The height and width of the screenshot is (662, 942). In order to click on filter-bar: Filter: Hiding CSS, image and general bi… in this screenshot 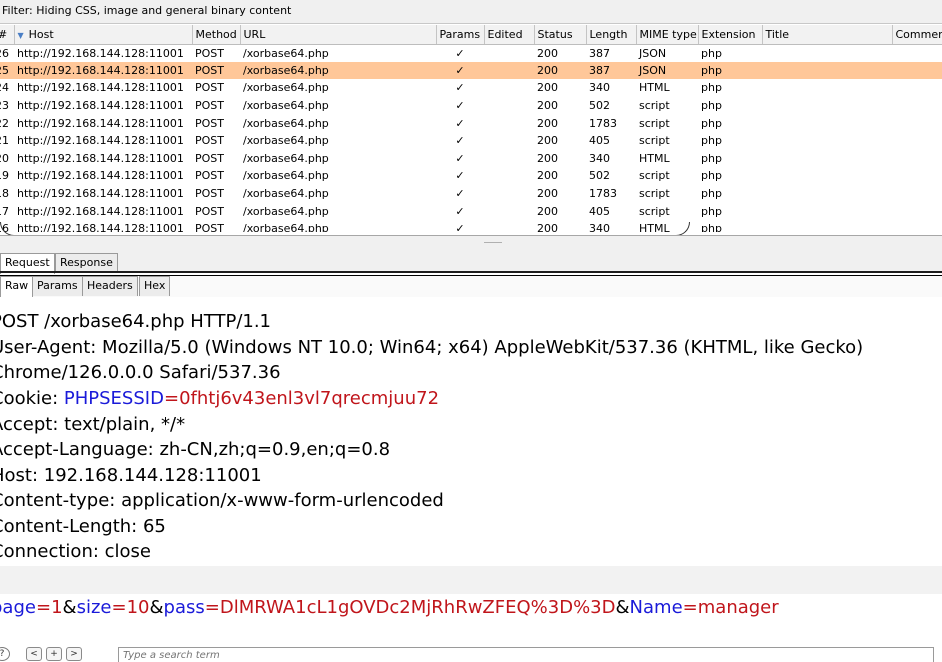, I will do `click(471, 12)`.